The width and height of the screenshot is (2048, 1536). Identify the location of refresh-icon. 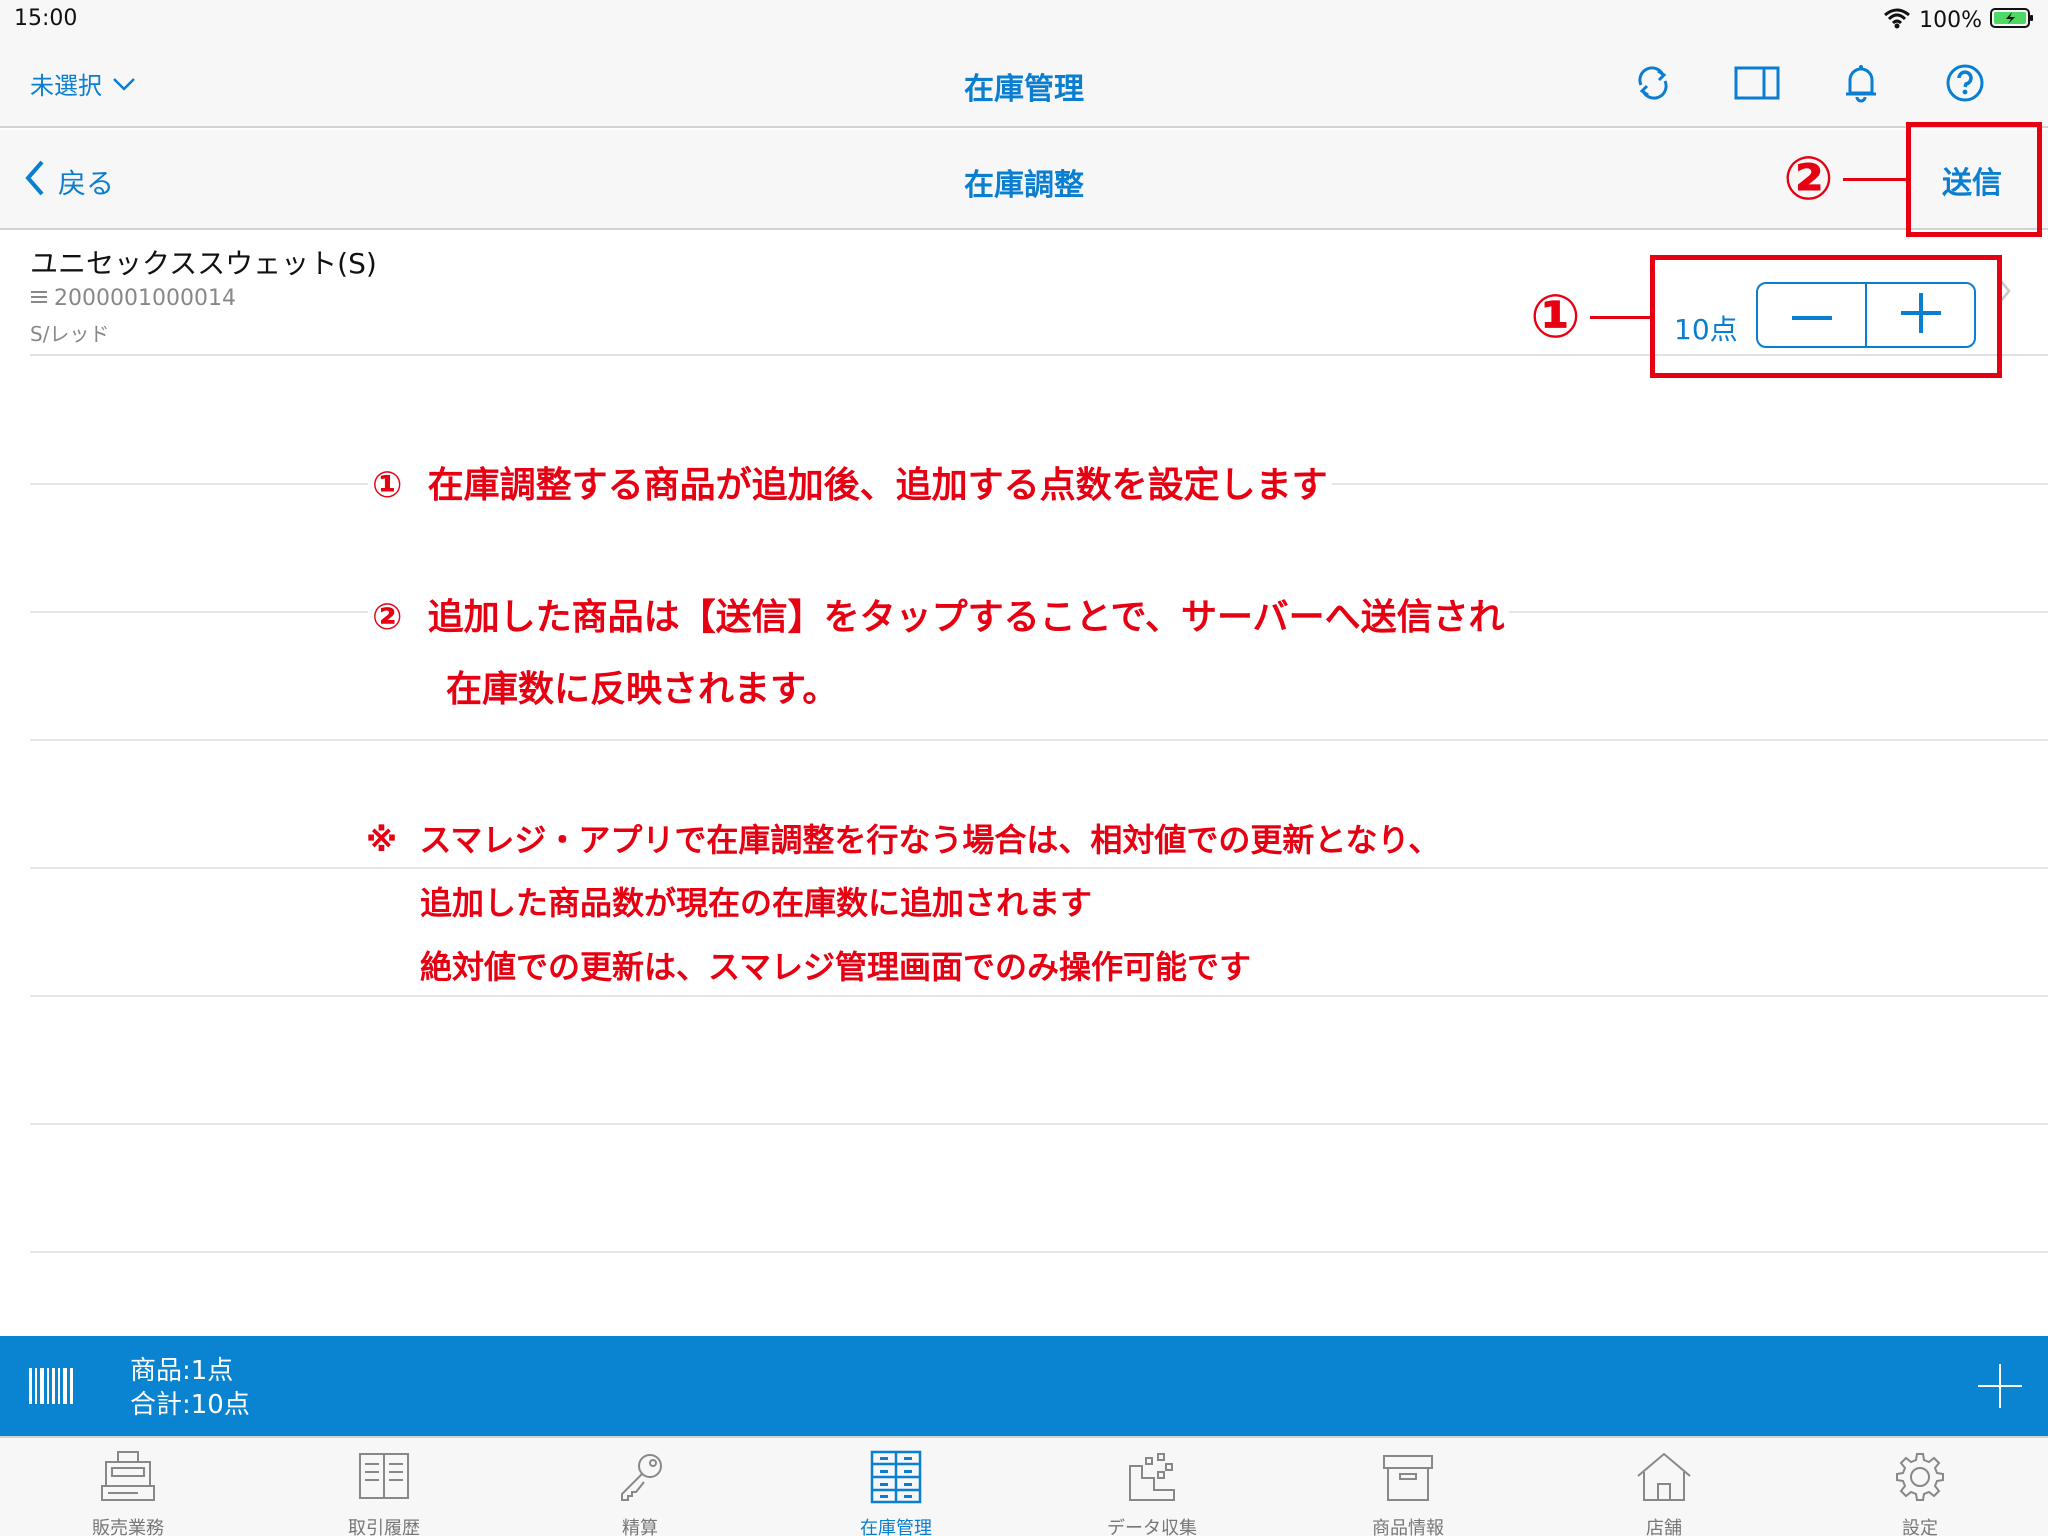
(1653, 83).